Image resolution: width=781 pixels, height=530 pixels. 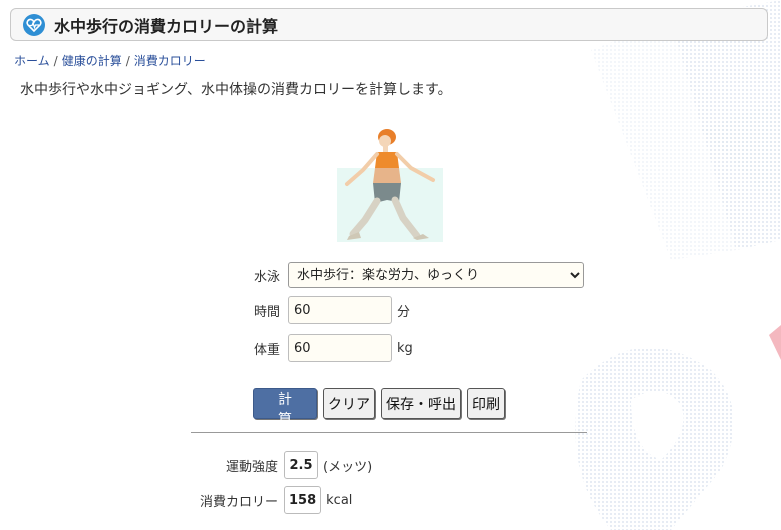 What do you see at coordinates (32, 61) in the screenshot?
I see `breadcrumb-home: ホーム` at bounding box center [32, 61].